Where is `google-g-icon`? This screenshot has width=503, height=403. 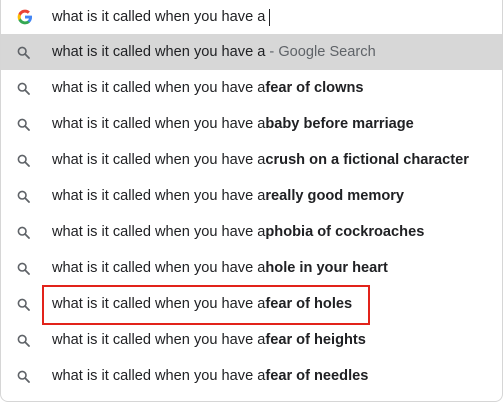 google-g-icon is located at coordinates (25, 17).